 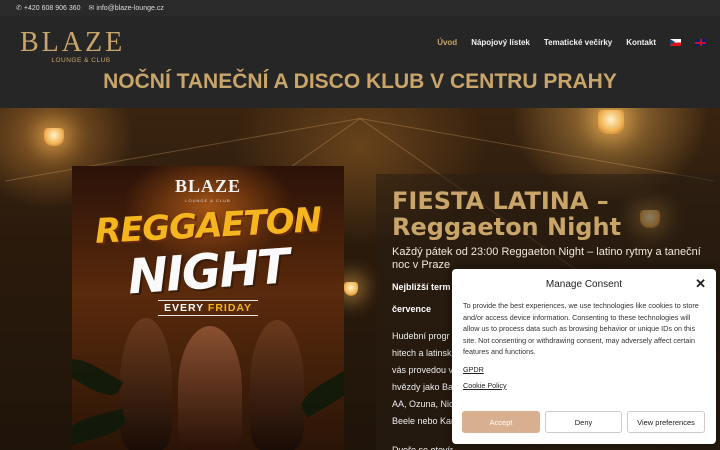 What do you see at coordinates (584, 284) in the screenshot?
I see `consent-title: Manage Consent` at bounding box center [584, 284].